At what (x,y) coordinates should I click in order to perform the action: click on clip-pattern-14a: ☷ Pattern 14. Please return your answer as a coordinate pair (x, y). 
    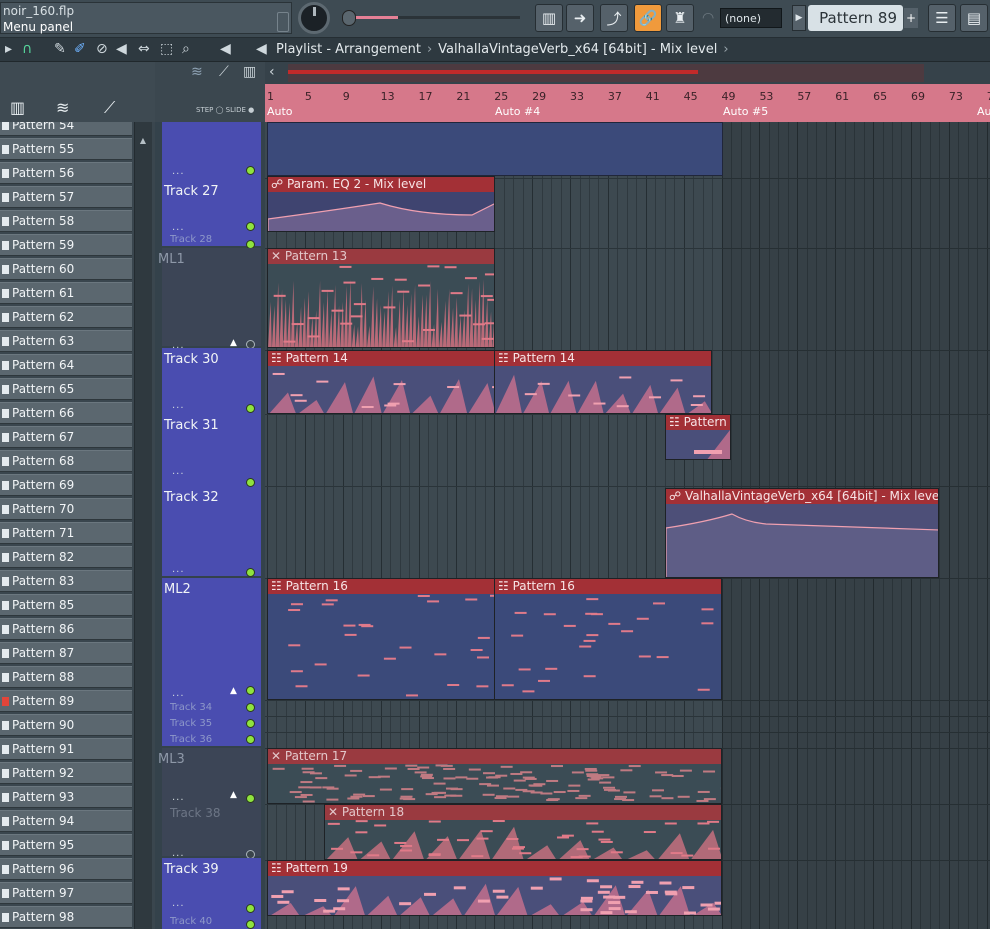
    Looking at the image, I should click on (381, 382).